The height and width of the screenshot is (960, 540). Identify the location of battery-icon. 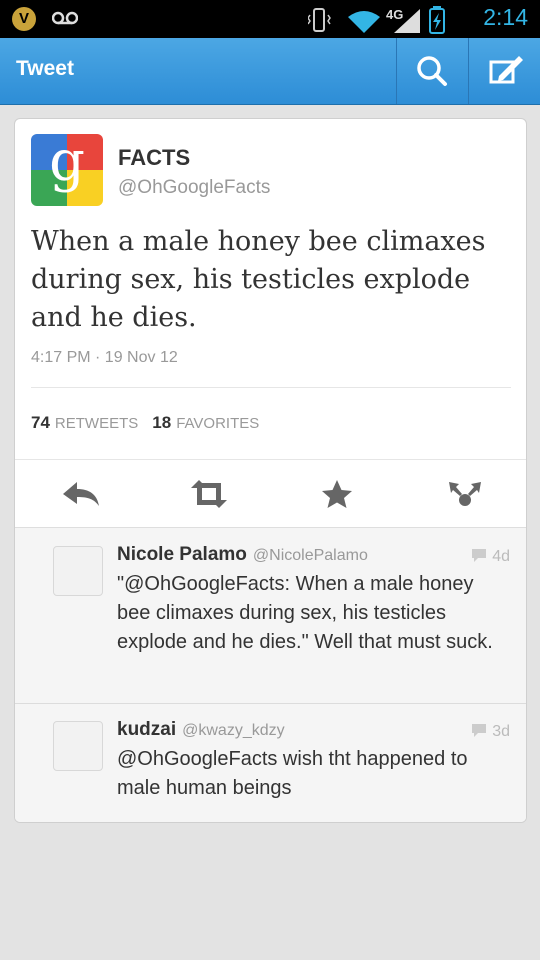
(437, 20).